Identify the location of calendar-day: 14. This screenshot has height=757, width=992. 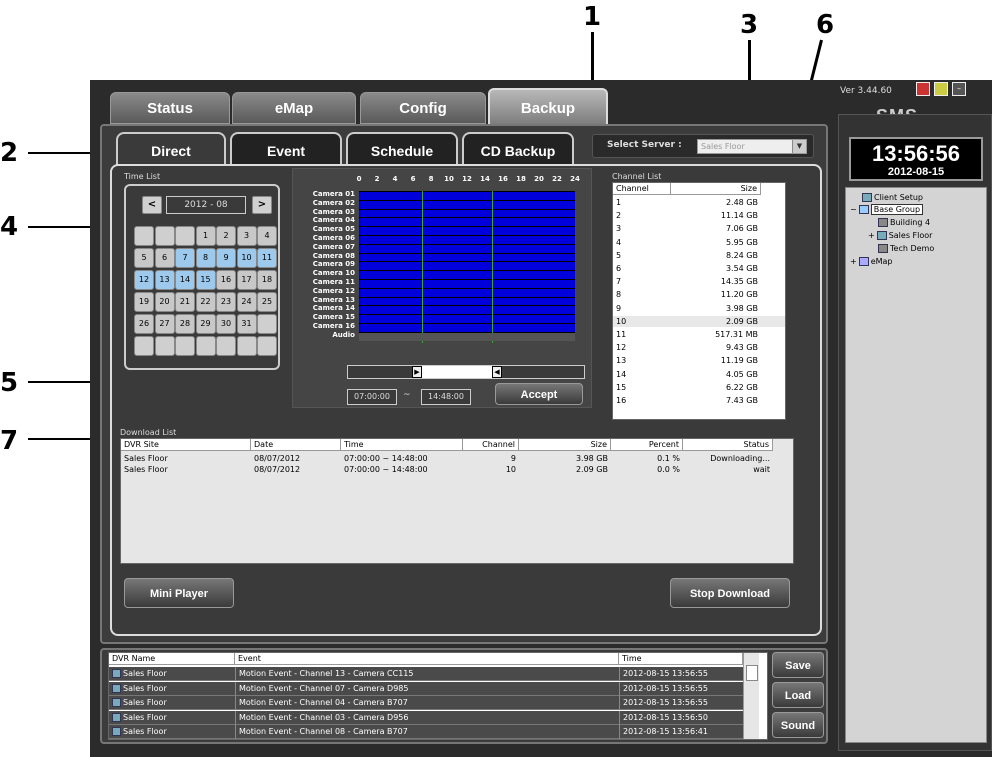
(185, 280).